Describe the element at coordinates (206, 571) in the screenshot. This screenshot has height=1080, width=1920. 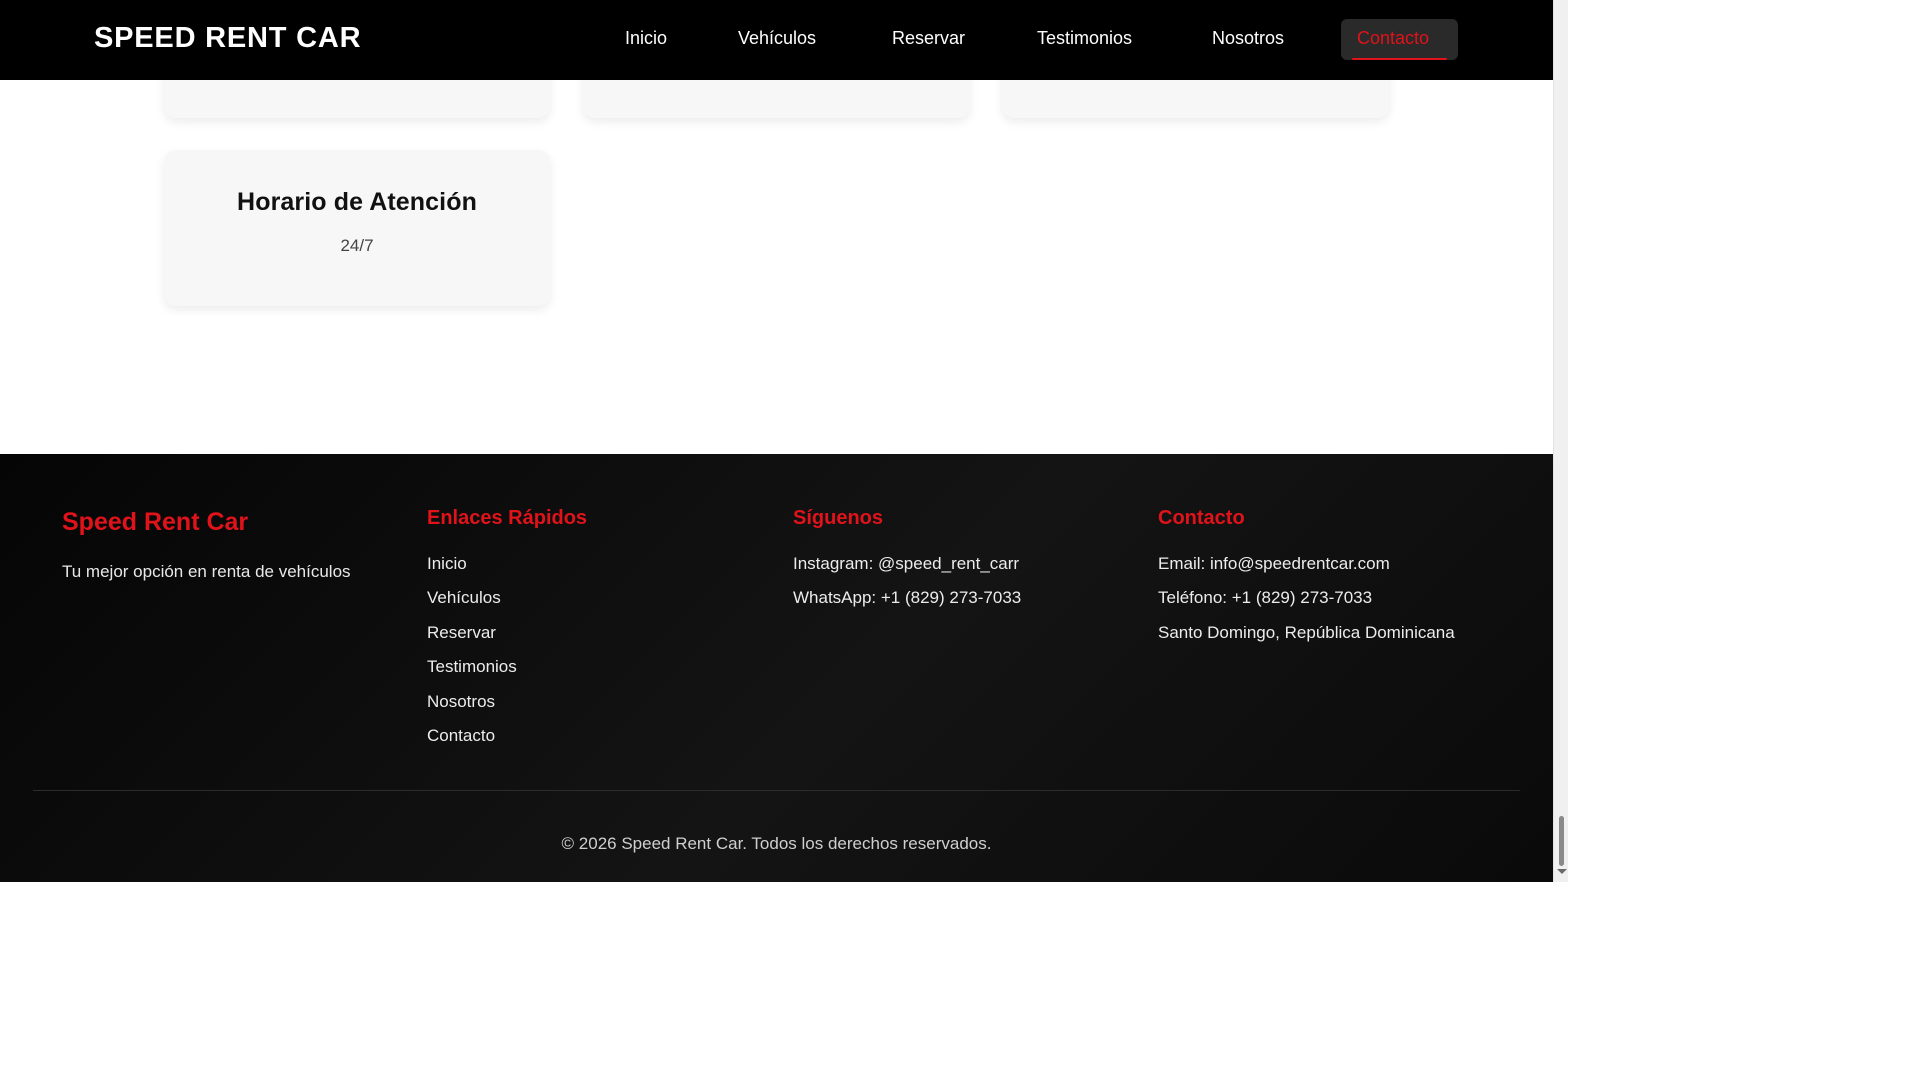
I see `footer-tagline: Tu mejor opción en renta de vehículos` at that location.